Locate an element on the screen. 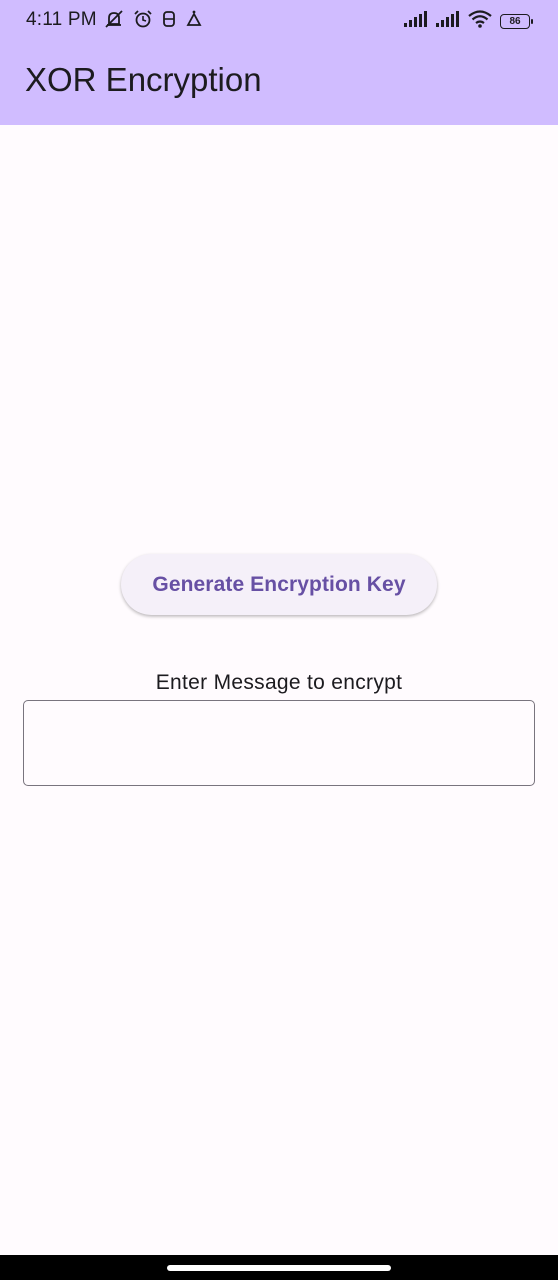 The height and width of the screenshot is (1280, 558). sim-icon is located at coordinates (169, 19).